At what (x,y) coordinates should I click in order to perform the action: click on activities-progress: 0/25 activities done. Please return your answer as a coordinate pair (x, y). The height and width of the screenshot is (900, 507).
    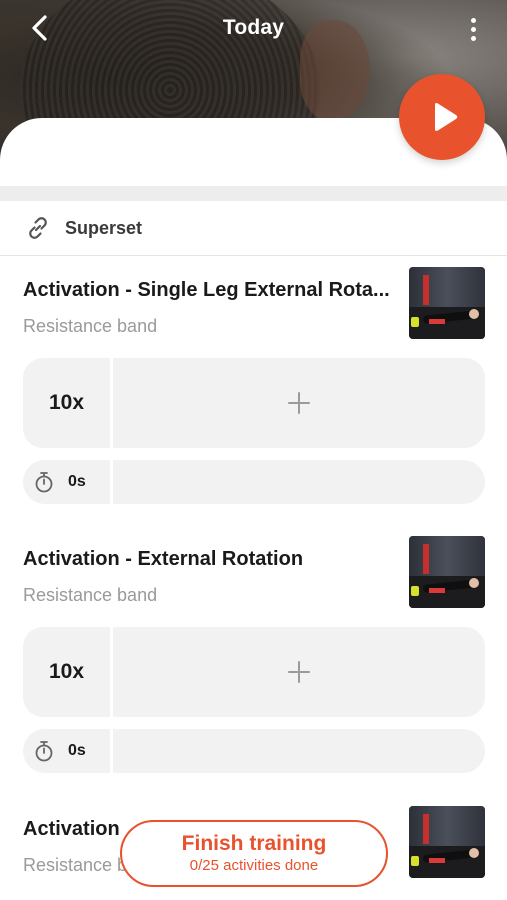
    Looking at the image, I should click on (254, 865).